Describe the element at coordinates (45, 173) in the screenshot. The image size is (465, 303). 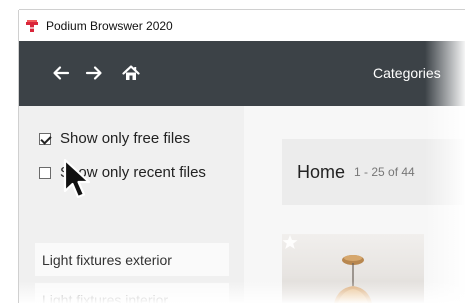
I see `recent-files-checkbox` at that location.